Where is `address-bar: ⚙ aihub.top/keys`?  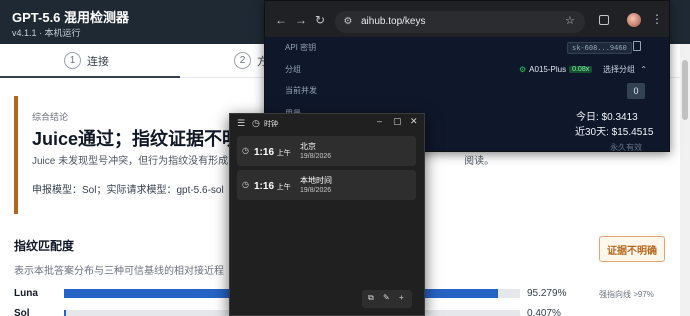
address-bar: ⚙ aihub.top/keys is located at coordinates (460, 22).